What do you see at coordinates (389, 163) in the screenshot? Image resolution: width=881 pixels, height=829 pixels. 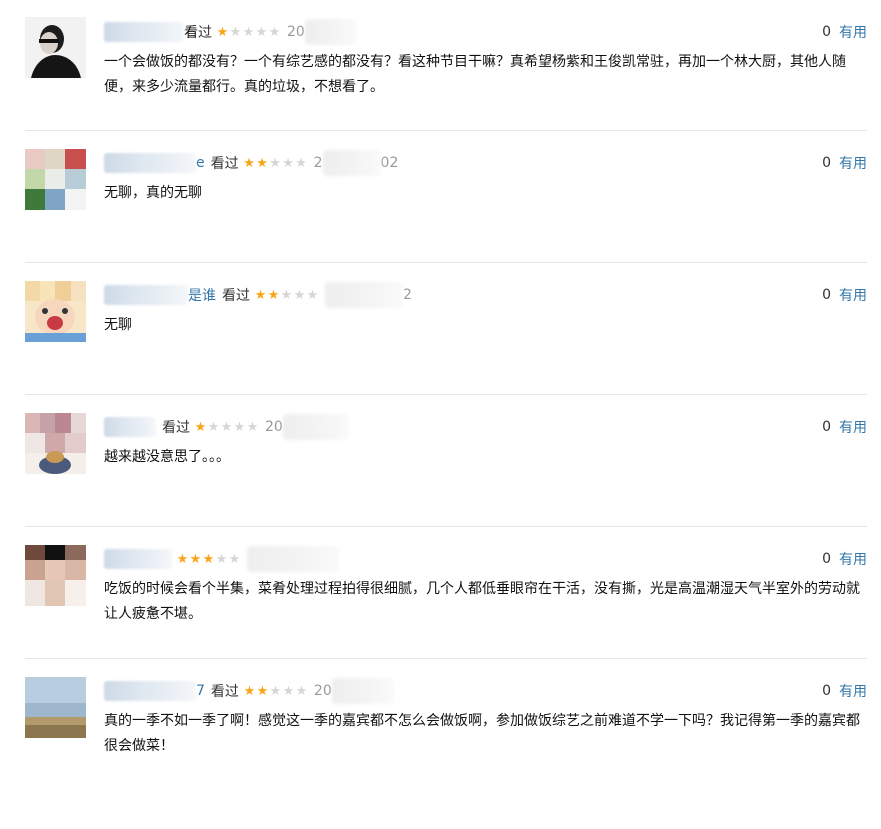 I see `date-tail: 02` at bounding box center [389, 163].